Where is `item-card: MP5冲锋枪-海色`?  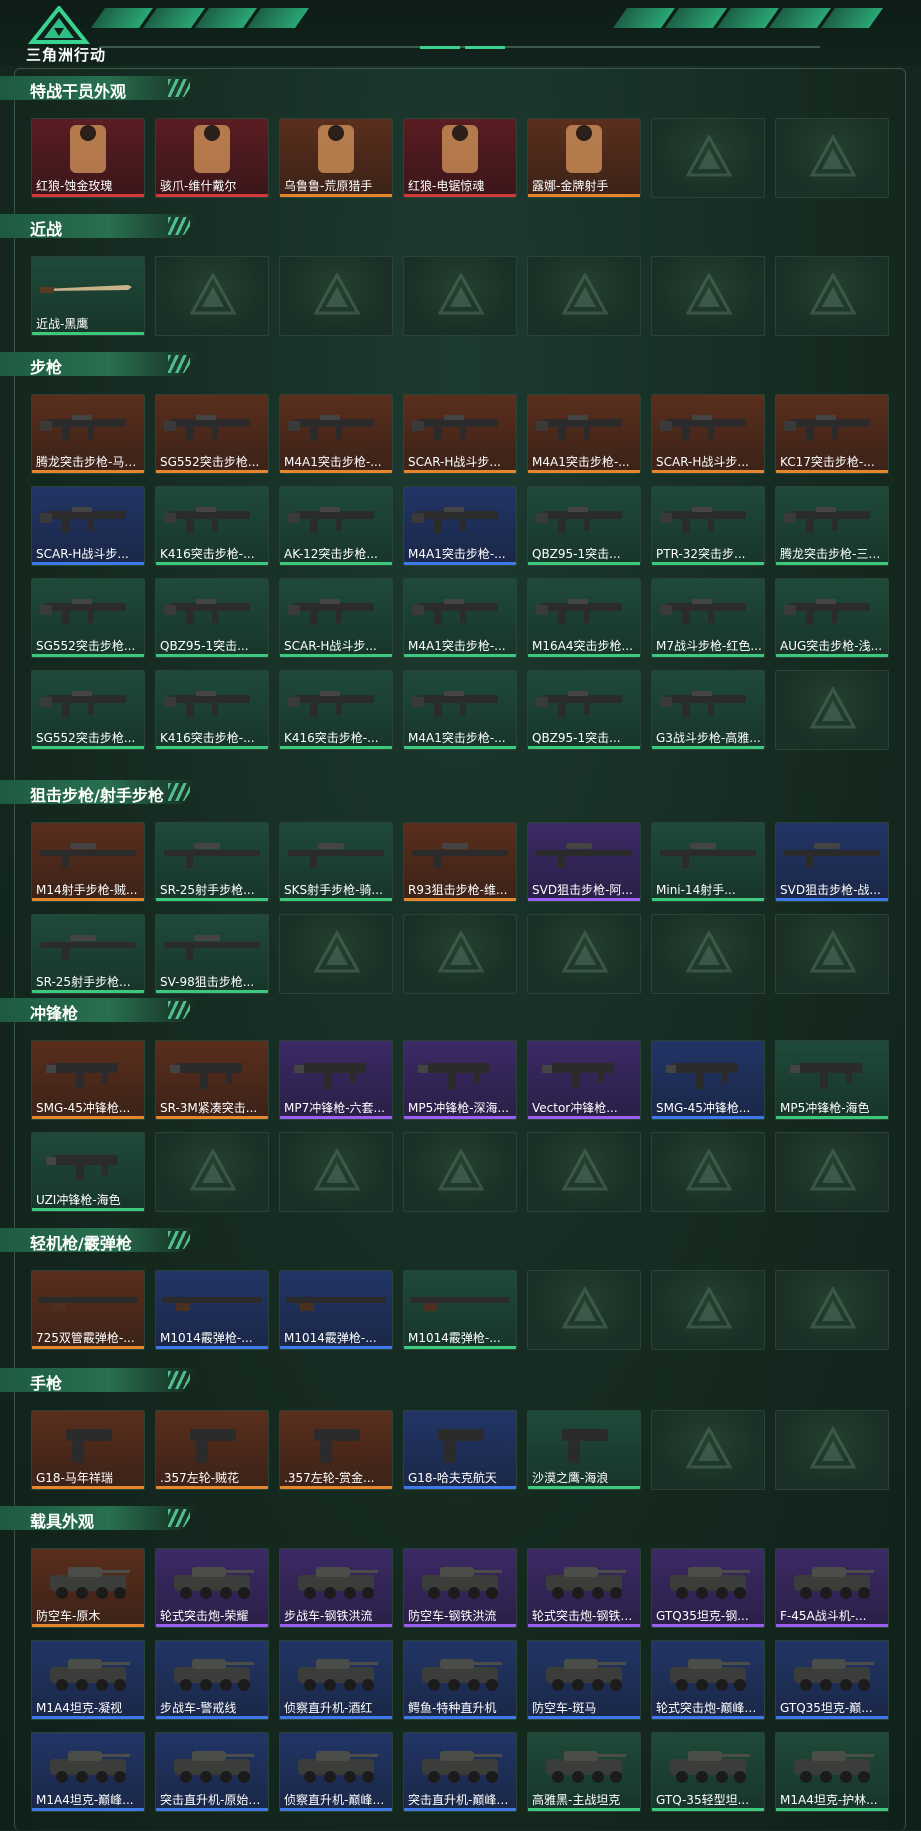 item-card: MP5冲锋枪-海色 is located at coordinates (832, 1080).